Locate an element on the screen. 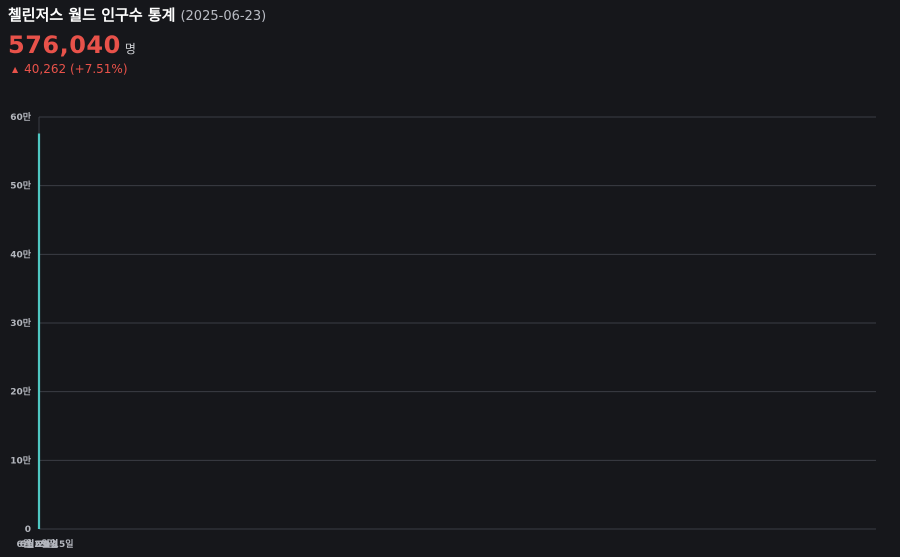 The image size is (900, 557). y-tick-label: 30만 is located at coordinates (21, 323).